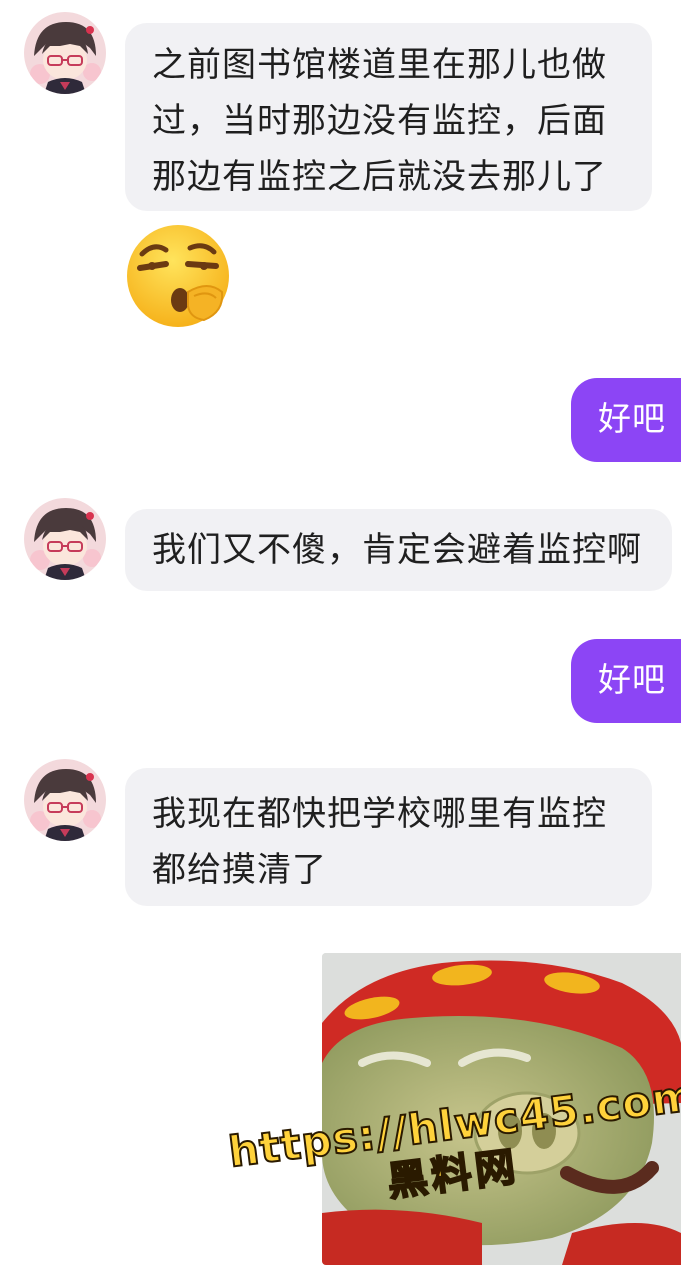 This screenshot has width=681, height=1280. Describe the element at coordinates (379, 842) in the screenshot. I see `message-text: 我现在都快把学校哪里有监控都给摸清了` at that location.